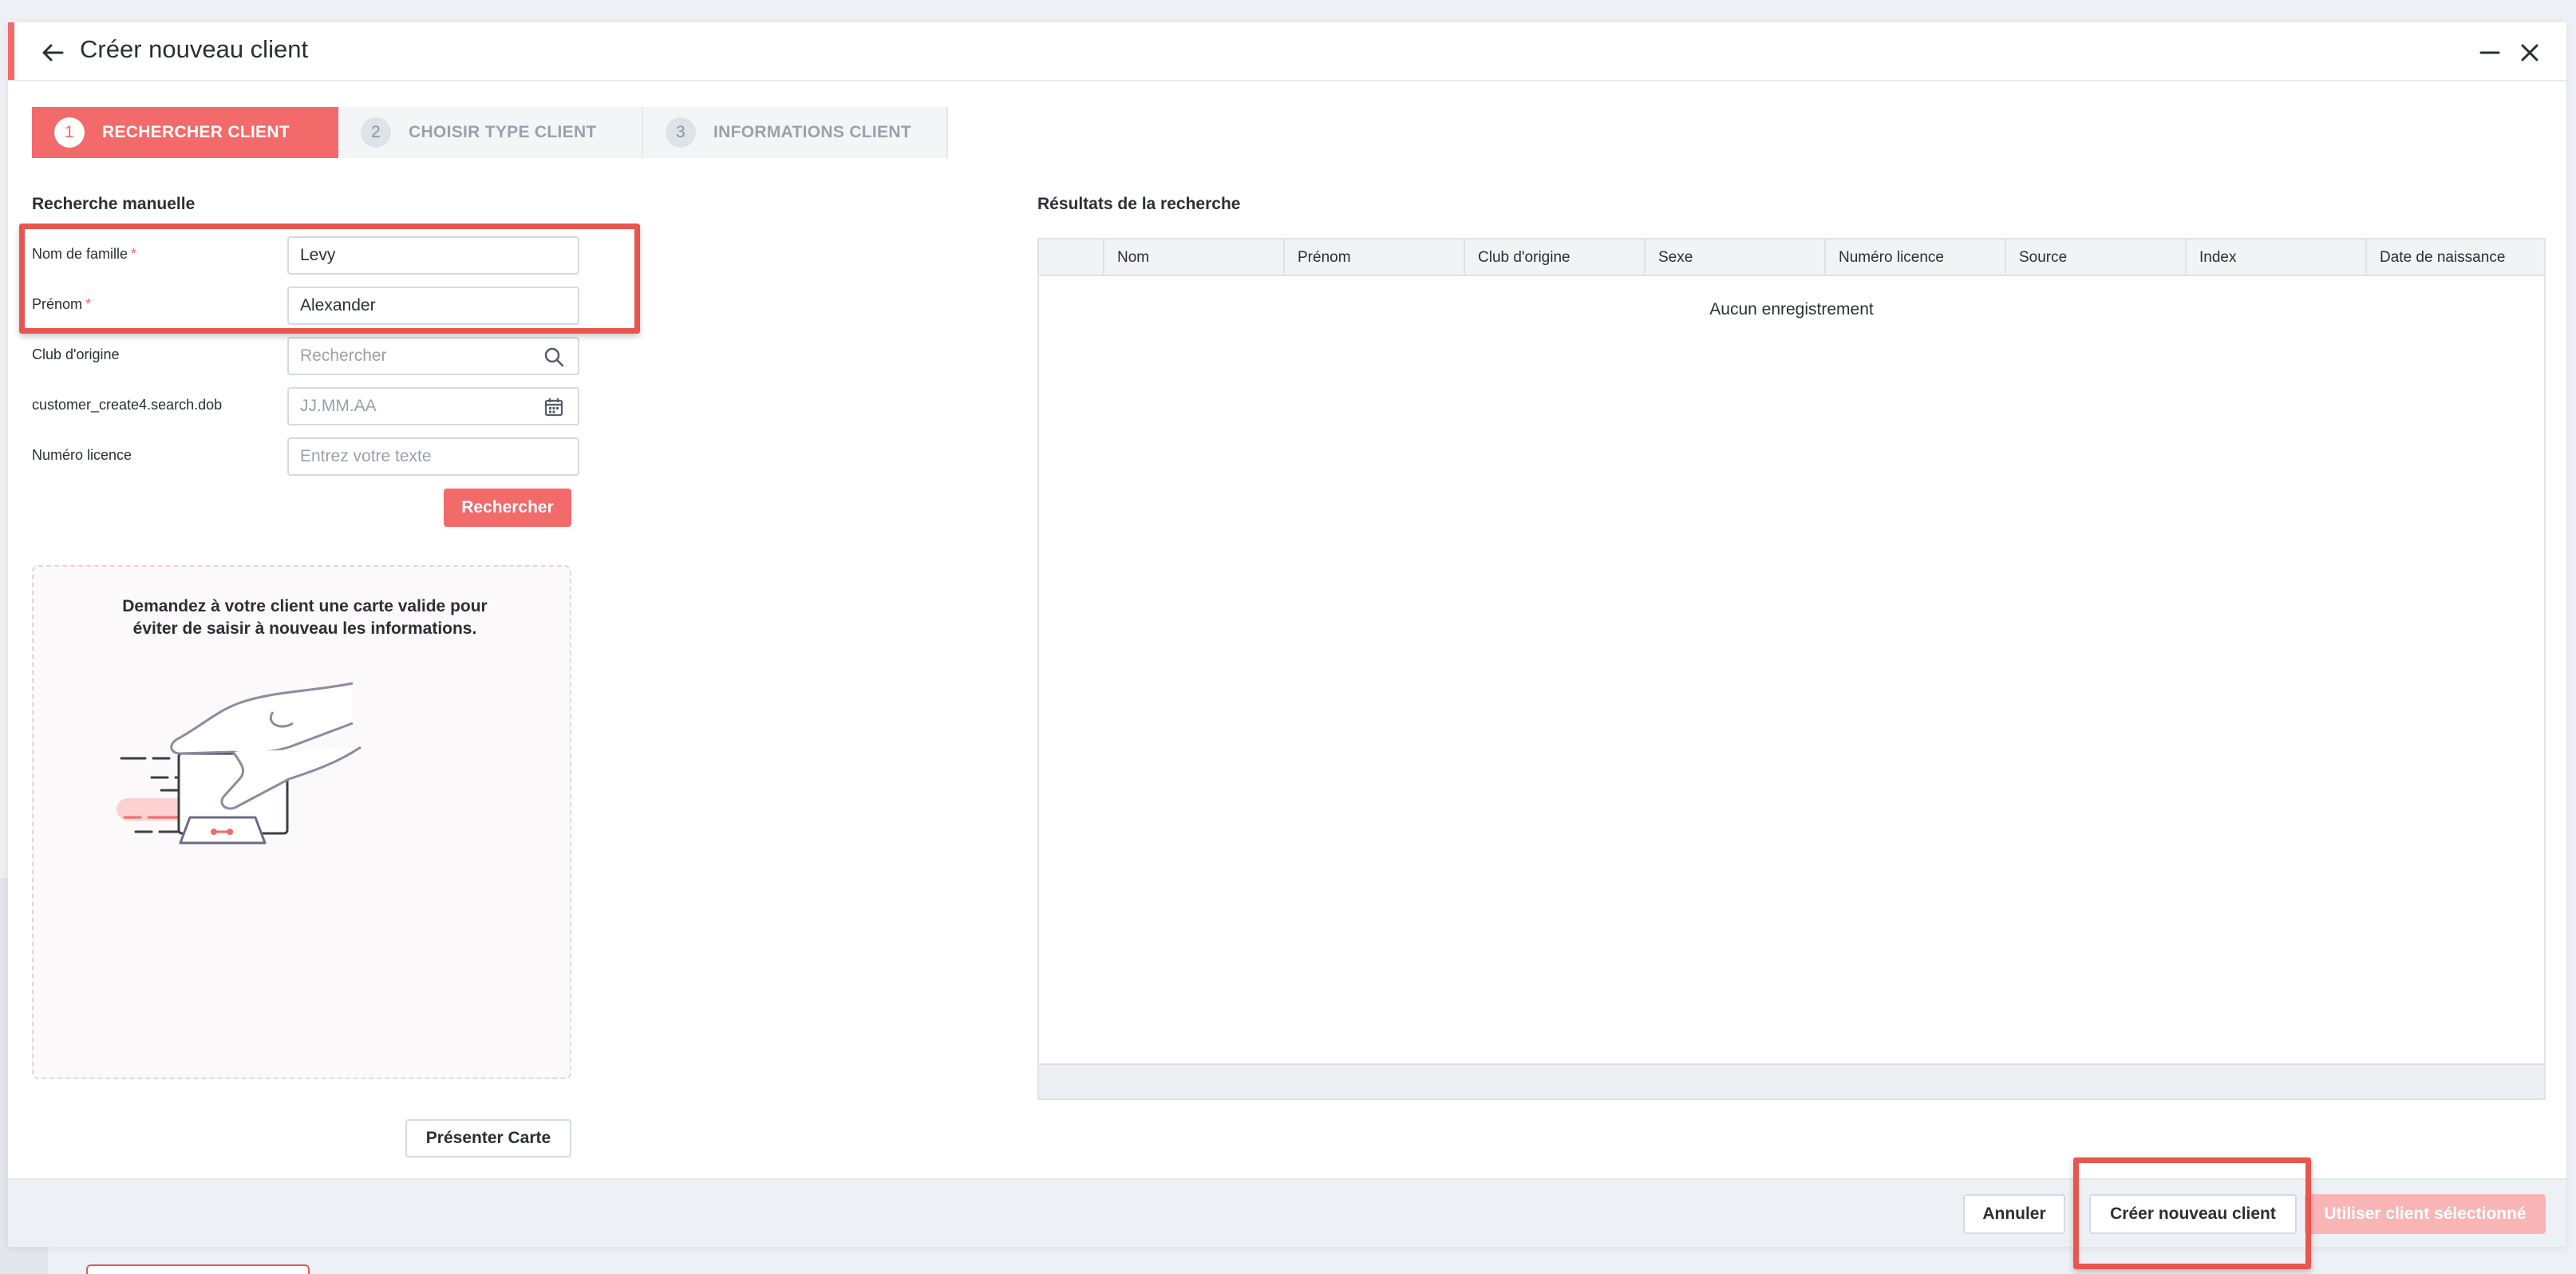 This screenshot has width=2576, height=1274. I want to click on license-label: Numéro licence, so click(82, 455).